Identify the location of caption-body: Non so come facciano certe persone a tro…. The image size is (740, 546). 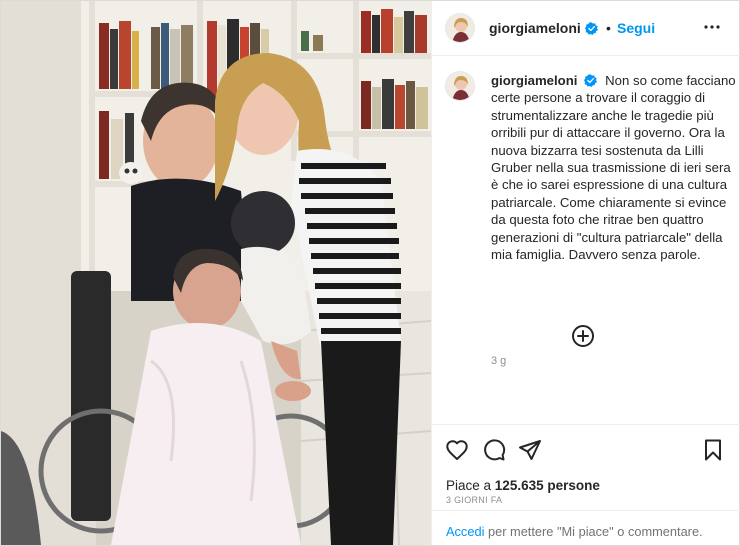
(613, 168).